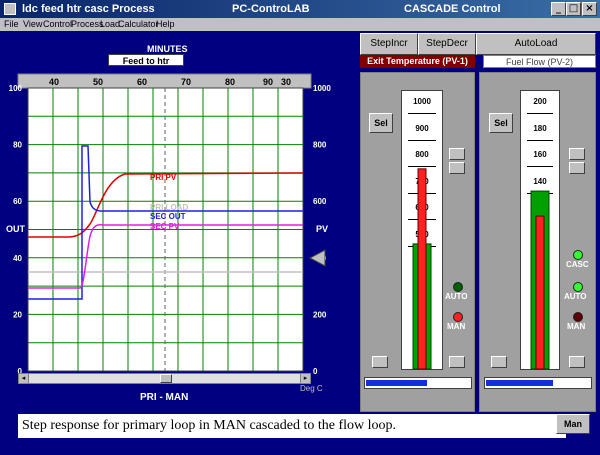 The height and width of the screenshot is (455, 600). Describe the element at coordinates (577, 264) in the screenshot. I see `secondary-casc-label: CASC` at that location.